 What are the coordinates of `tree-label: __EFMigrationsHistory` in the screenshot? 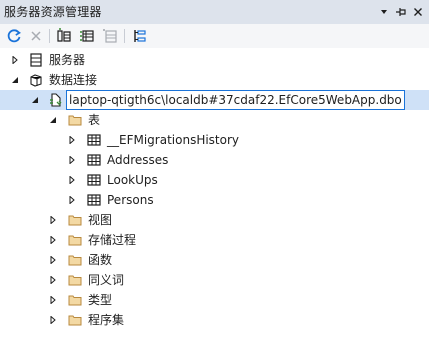 It's located at (173, 140).